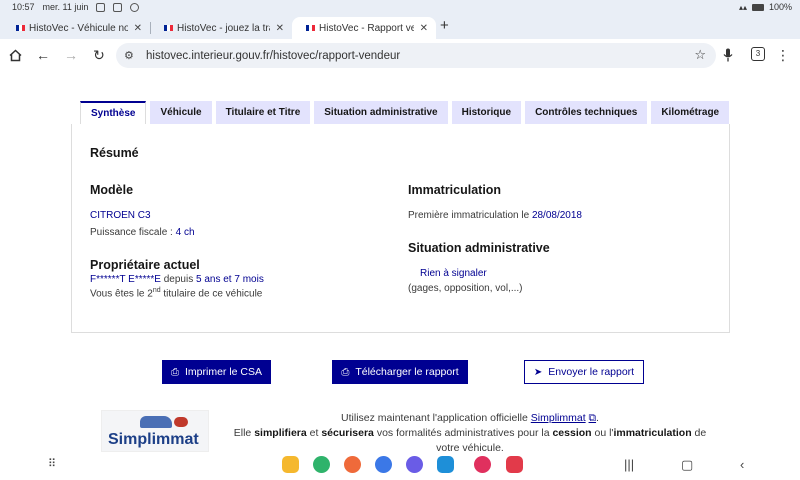 The width and height of the screenshot is (800, 480). Describe the element at coordinates (15, 55) in the screenshot. I see `home-icon` at that location.